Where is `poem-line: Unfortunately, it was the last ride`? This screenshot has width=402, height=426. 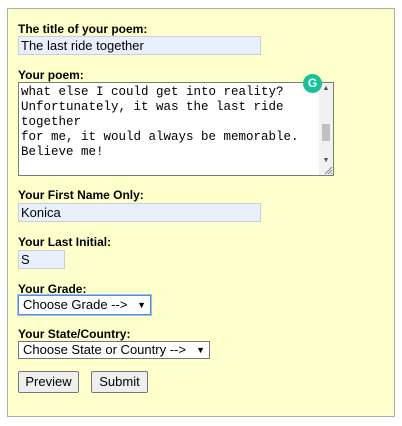
poem-line: Unfortunately, it was the last ride is located at coordinates (152, 107).